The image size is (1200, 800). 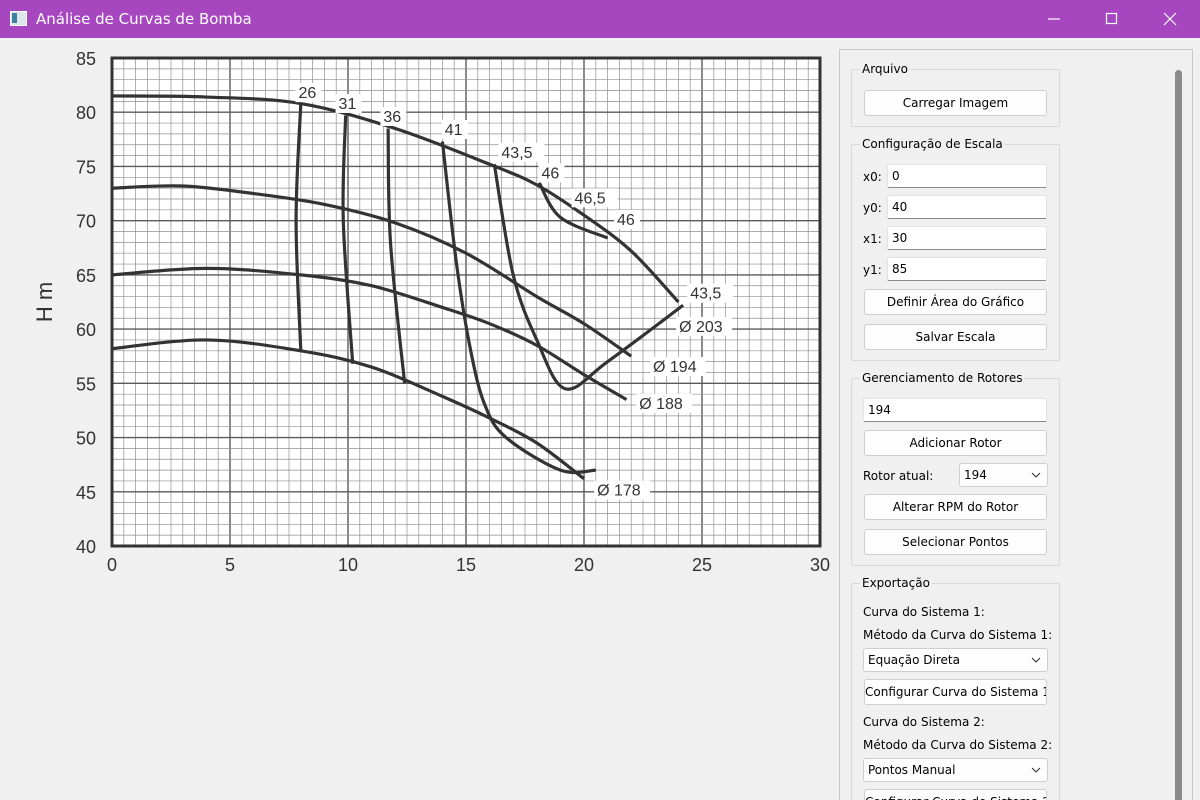 I want to click on system-curve-1-method-select: Equação Direta, so click(x=955, y=660).